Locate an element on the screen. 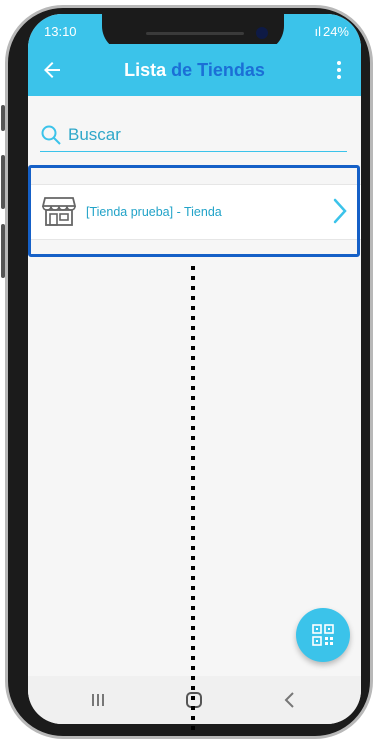 This screenshot has width=377, height=742. qr-scan-button is located at coordinates (323, 635).